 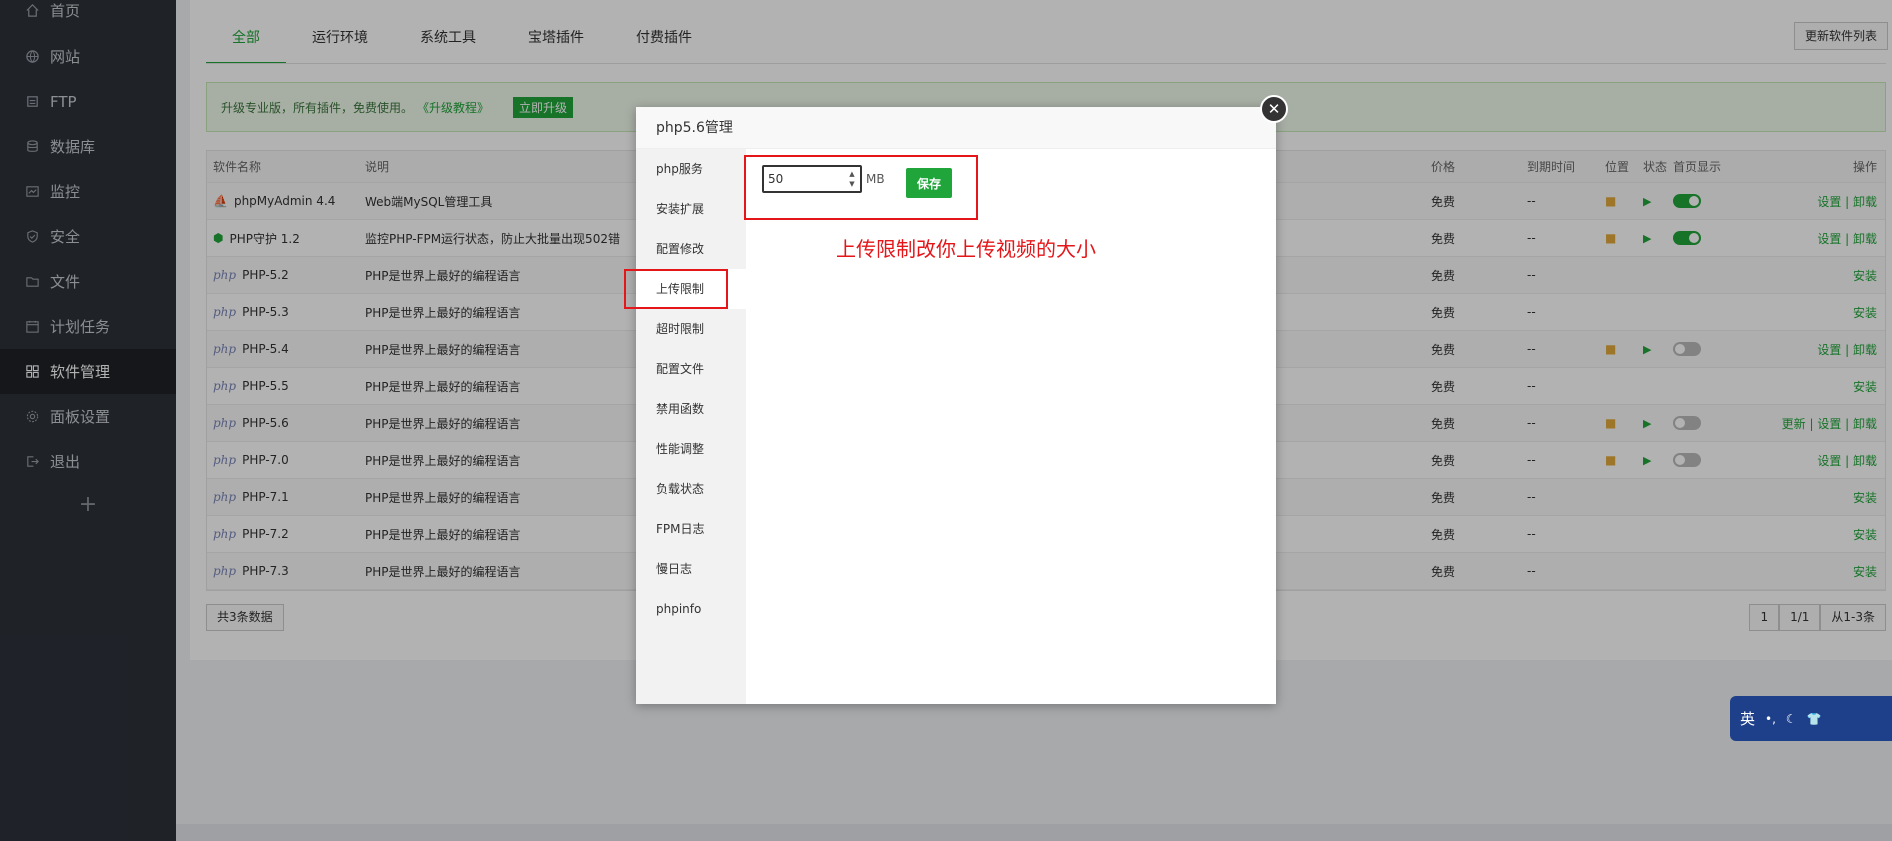 What do you see at coordinates (966, 249) in the screenshot?
I see `annotation-text: 上传限制改你上传视频的大小` at bounding box center [966, 249].